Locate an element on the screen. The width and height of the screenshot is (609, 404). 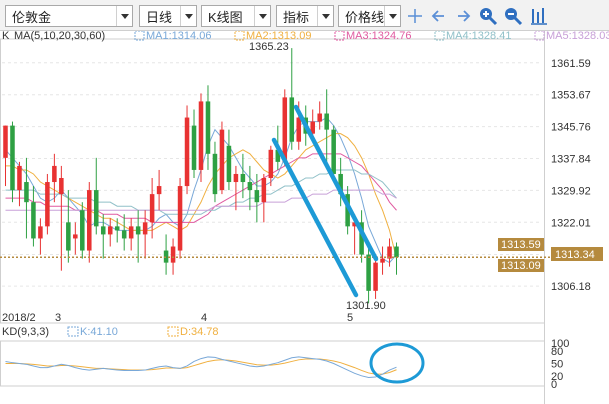
d-line is located at coordinates (201, 366).